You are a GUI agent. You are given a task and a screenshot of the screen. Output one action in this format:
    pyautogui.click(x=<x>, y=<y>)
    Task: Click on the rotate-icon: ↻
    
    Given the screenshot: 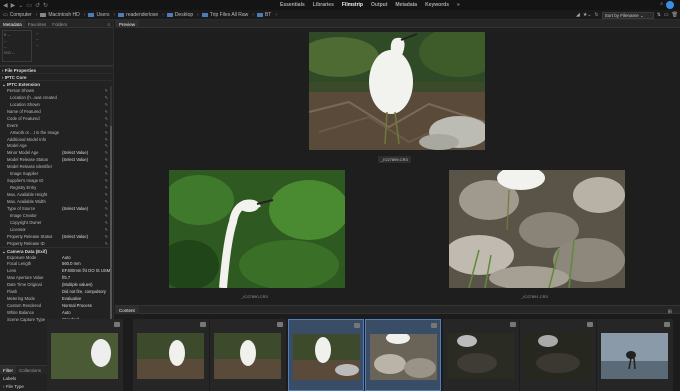 What is the action you would take?
    pyautogui.click(x=597, y=15)
    